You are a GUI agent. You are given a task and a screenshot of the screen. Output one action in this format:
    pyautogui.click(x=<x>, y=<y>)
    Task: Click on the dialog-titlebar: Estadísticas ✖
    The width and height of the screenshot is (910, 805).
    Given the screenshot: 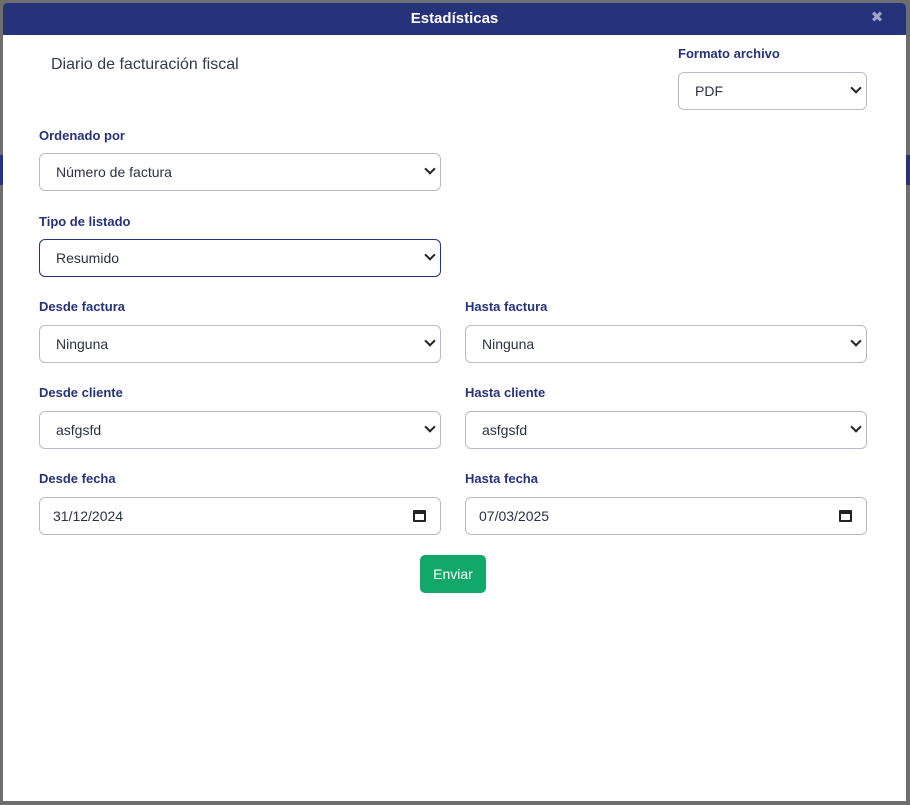 What is the action you would take?
    pyautogui.click(x=454, y=19)
    